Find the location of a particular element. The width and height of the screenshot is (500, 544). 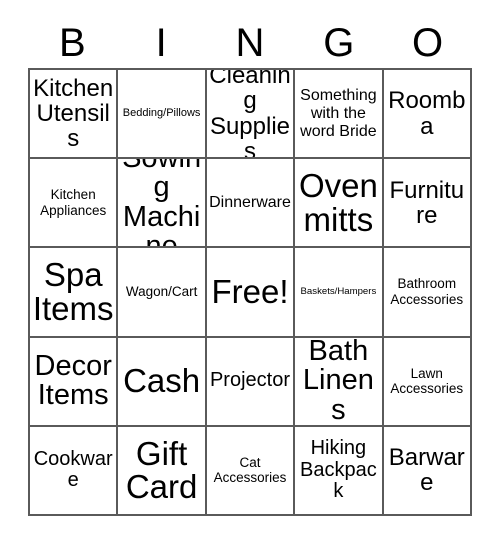

bingo-cell: Gift Card is located at coordinates (162, 471).